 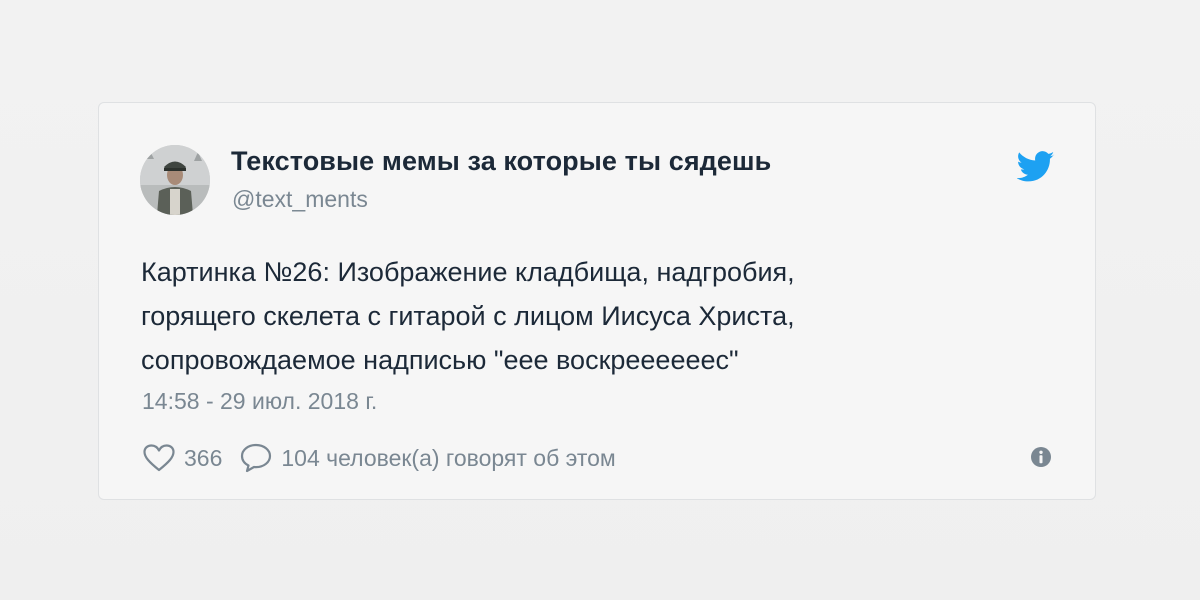 I want to click on avatar-photo, so click(x=175, y=180).